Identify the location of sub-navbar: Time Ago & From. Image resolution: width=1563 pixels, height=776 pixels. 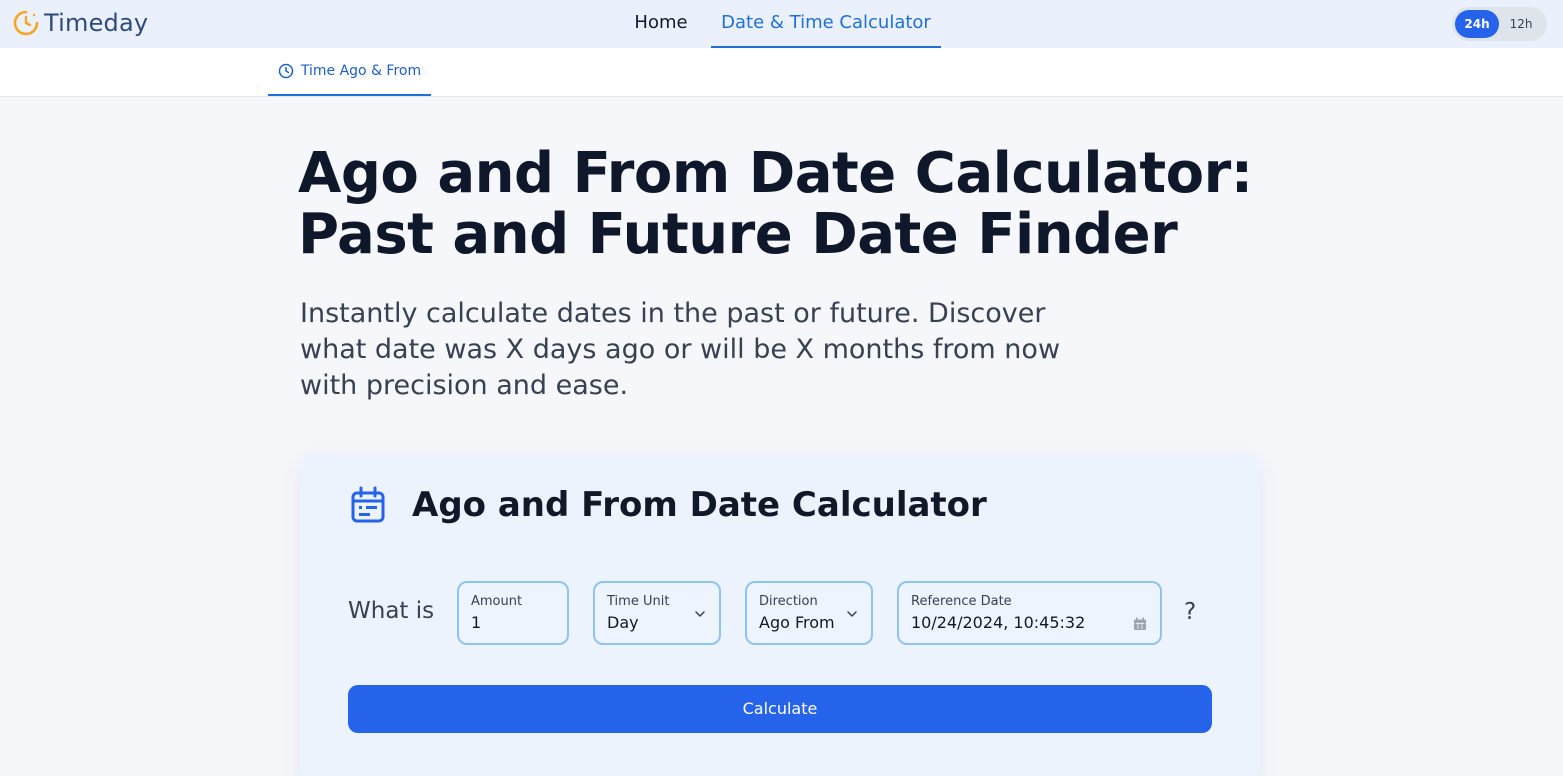
(781, 72).